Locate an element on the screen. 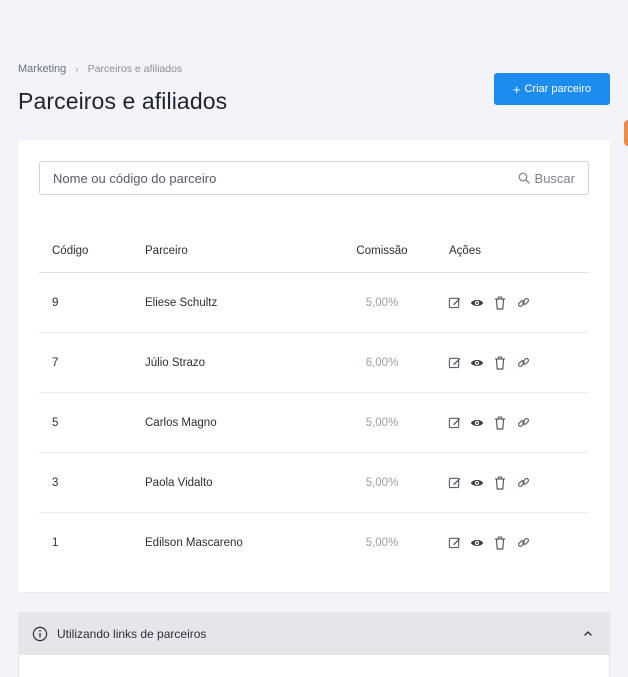 The height and width of the screenshot is (677, 628). cell-code: 3 is located at coordinates (55, 482).